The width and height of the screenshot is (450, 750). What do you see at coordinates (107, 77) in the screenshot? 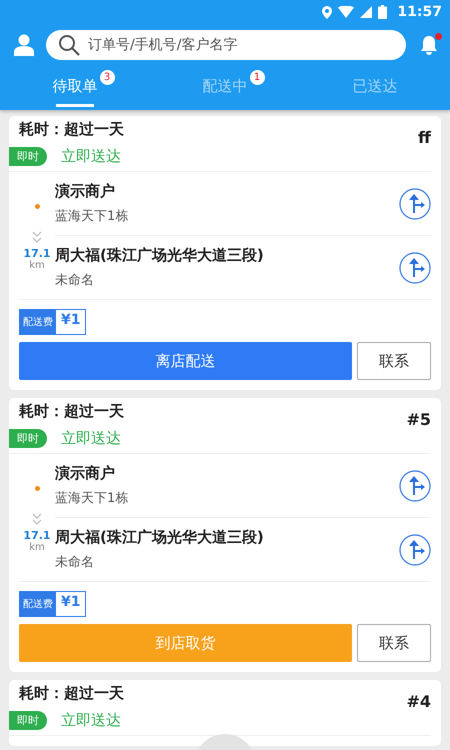
I see `count-badge: 3` at bounding box center [107, 77].